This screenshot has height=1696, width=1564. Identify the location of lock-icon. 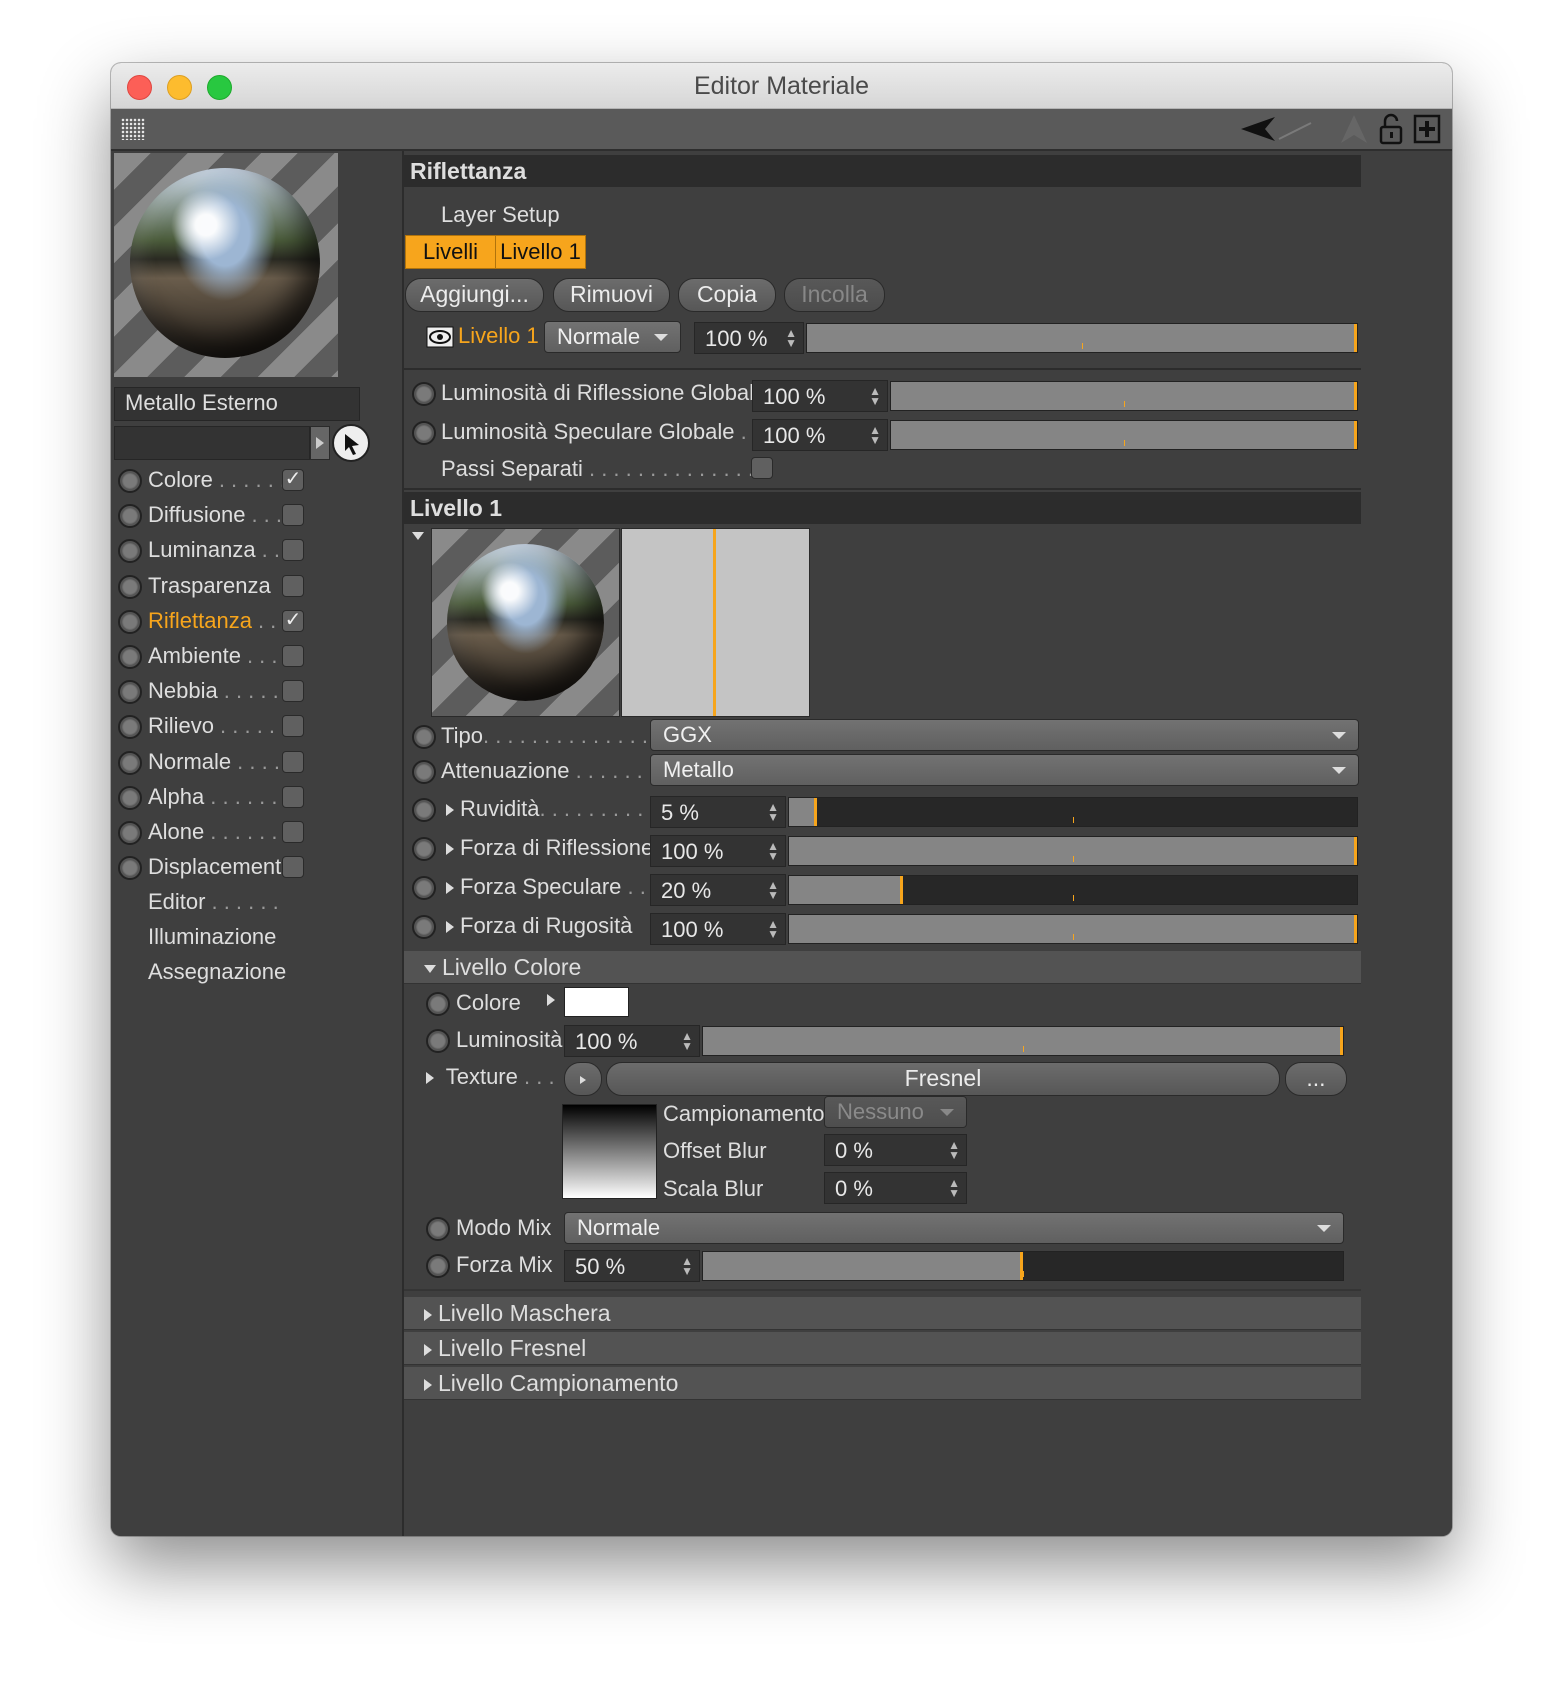
(1391, 129).